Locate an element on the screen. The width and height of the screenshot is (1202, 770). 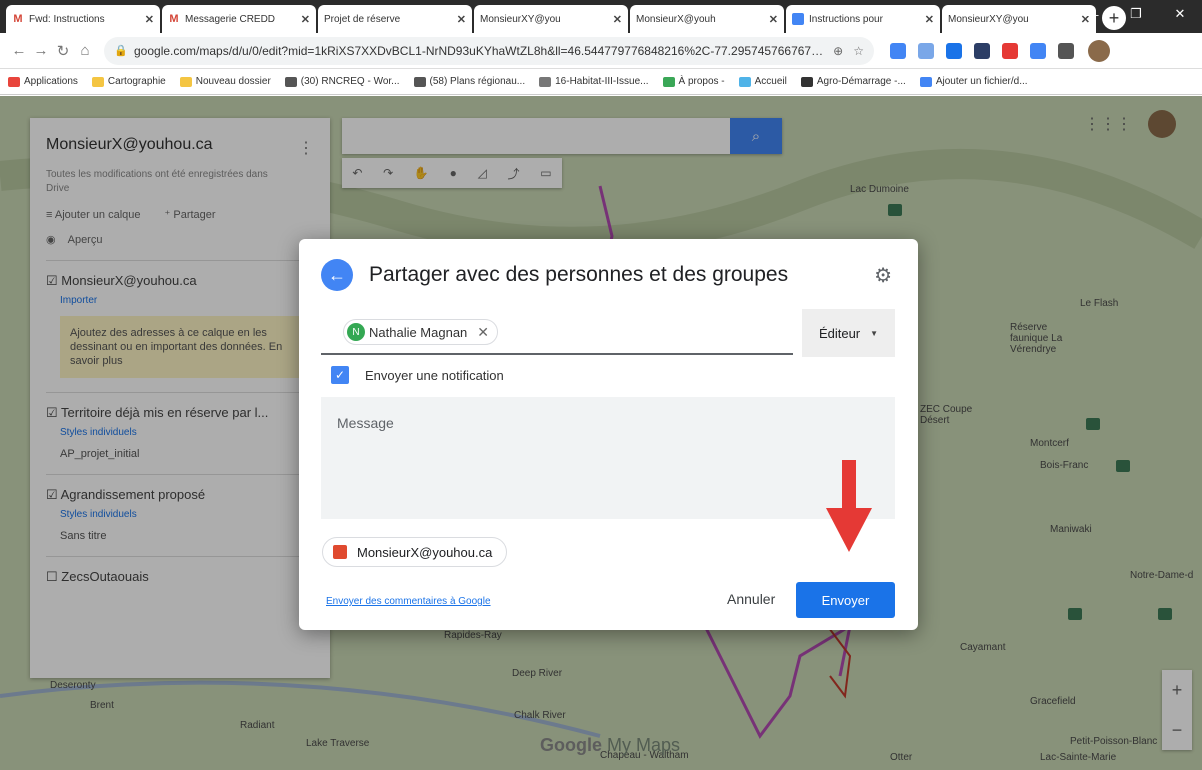
notify-option: ✓ Envoyer une notification is located at coordinates (417, 375).